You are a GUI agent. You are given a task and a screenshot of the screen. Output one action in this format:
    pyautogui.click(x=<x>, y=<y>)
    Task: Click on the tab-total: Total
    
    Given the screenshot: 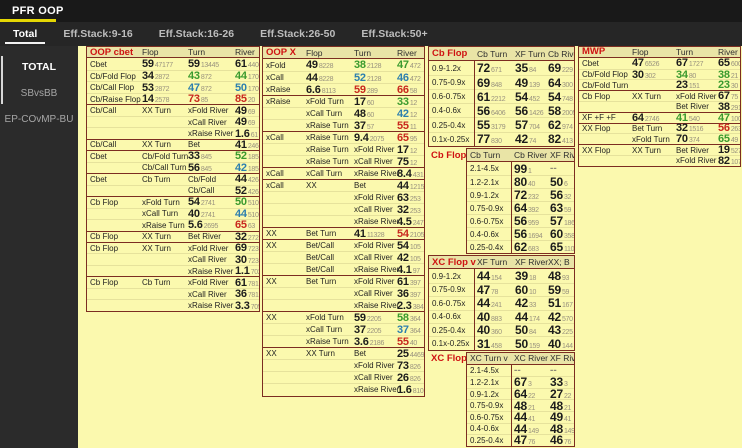 What is the action you would take?
    pyautogui.click(x=25, y=34)
    